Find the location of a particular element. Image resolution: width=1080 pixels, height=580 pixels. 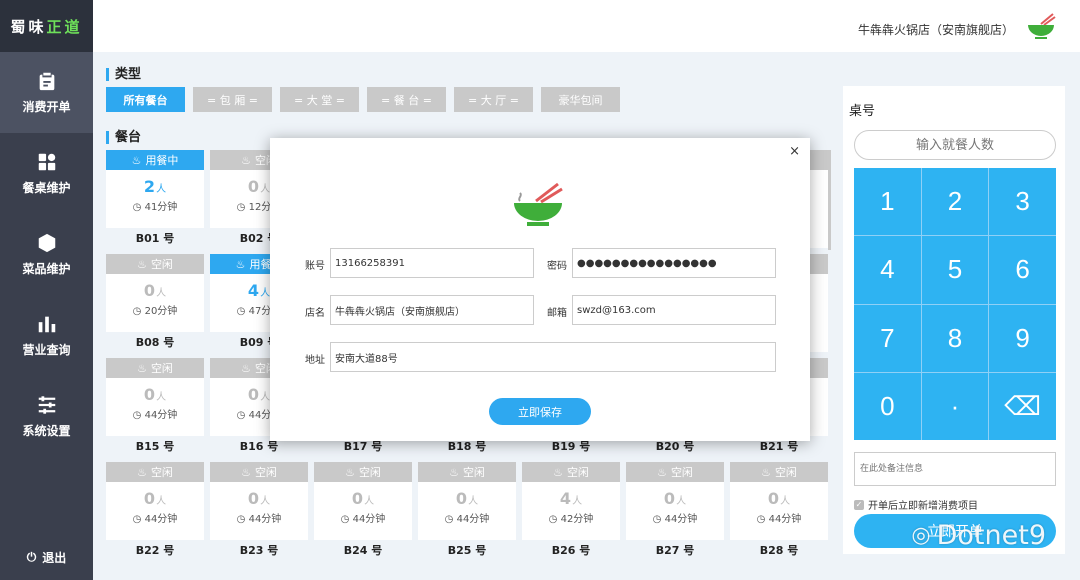

people-unit: 人 is located at coordinates (265, 397).